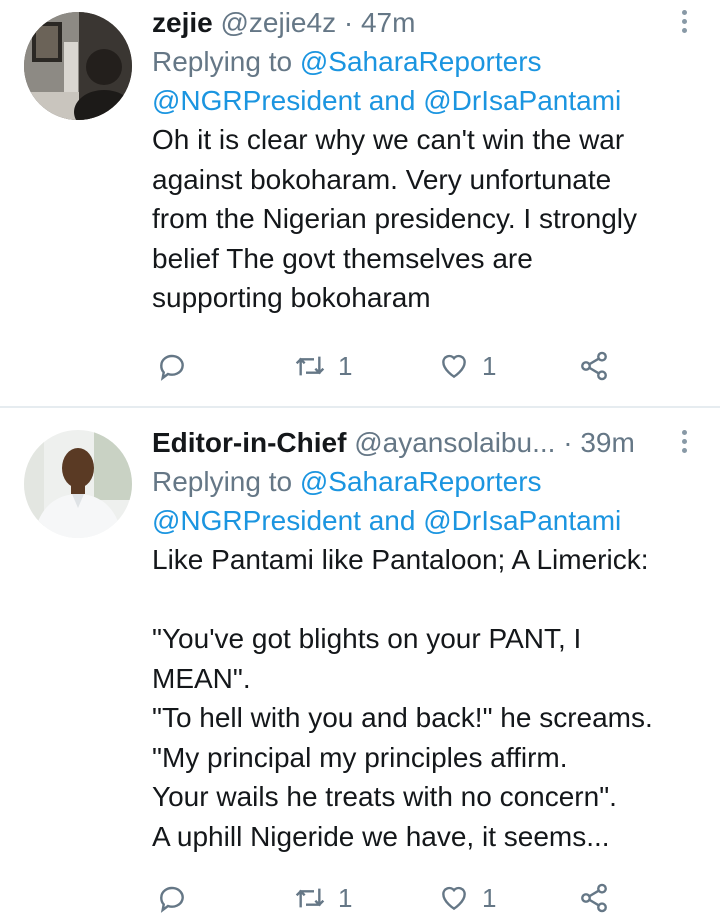 The height and width of the screenshot is (918, 720). I want to click on author-name: zejie, so click(182, 22).